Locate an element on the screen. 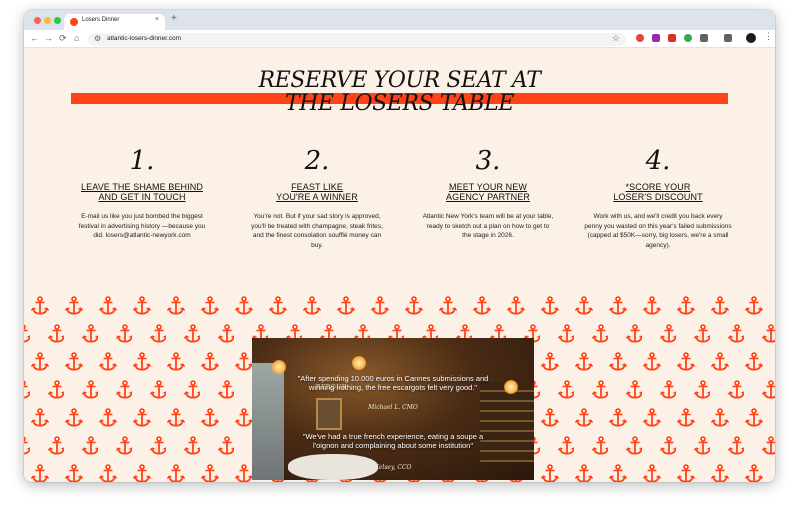 This screenshot has height=514, width=800. step-heading-line1: LEAVE THE SHAME BEHIND is located at coordinates (142, 187).